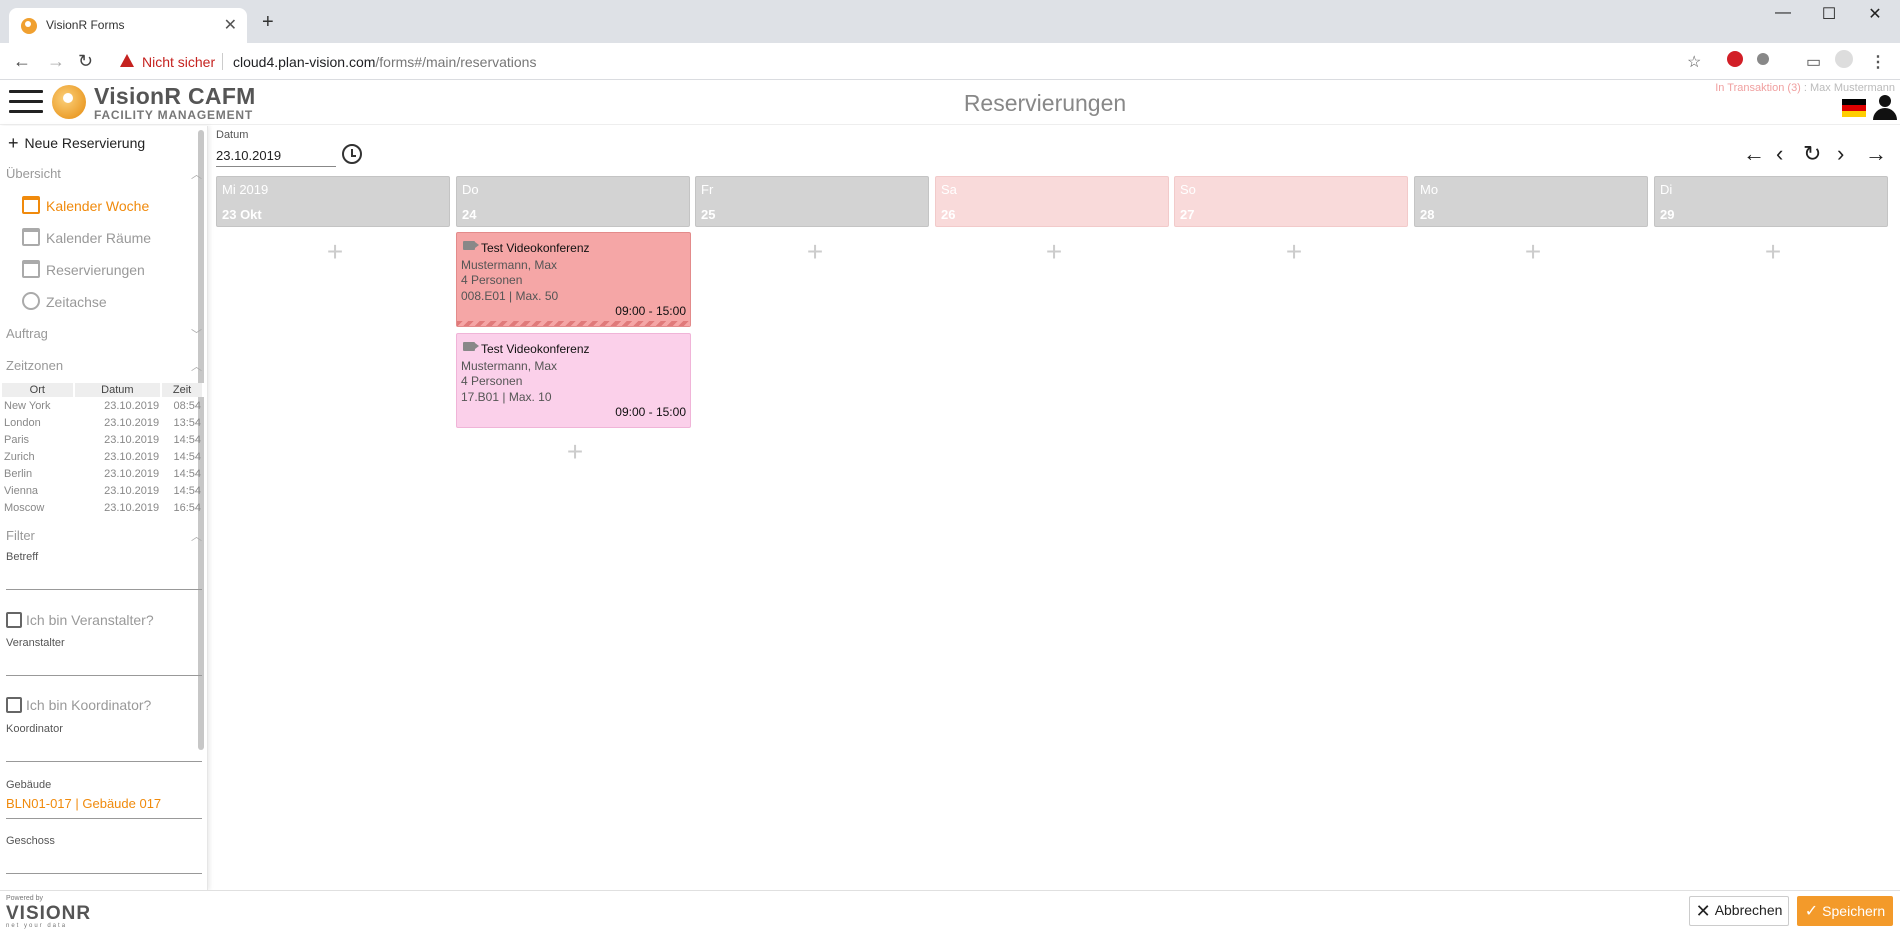  Describe the element at coordinates (187, 490) in the screenshot. I see `tz-time: 14:54` at that location.